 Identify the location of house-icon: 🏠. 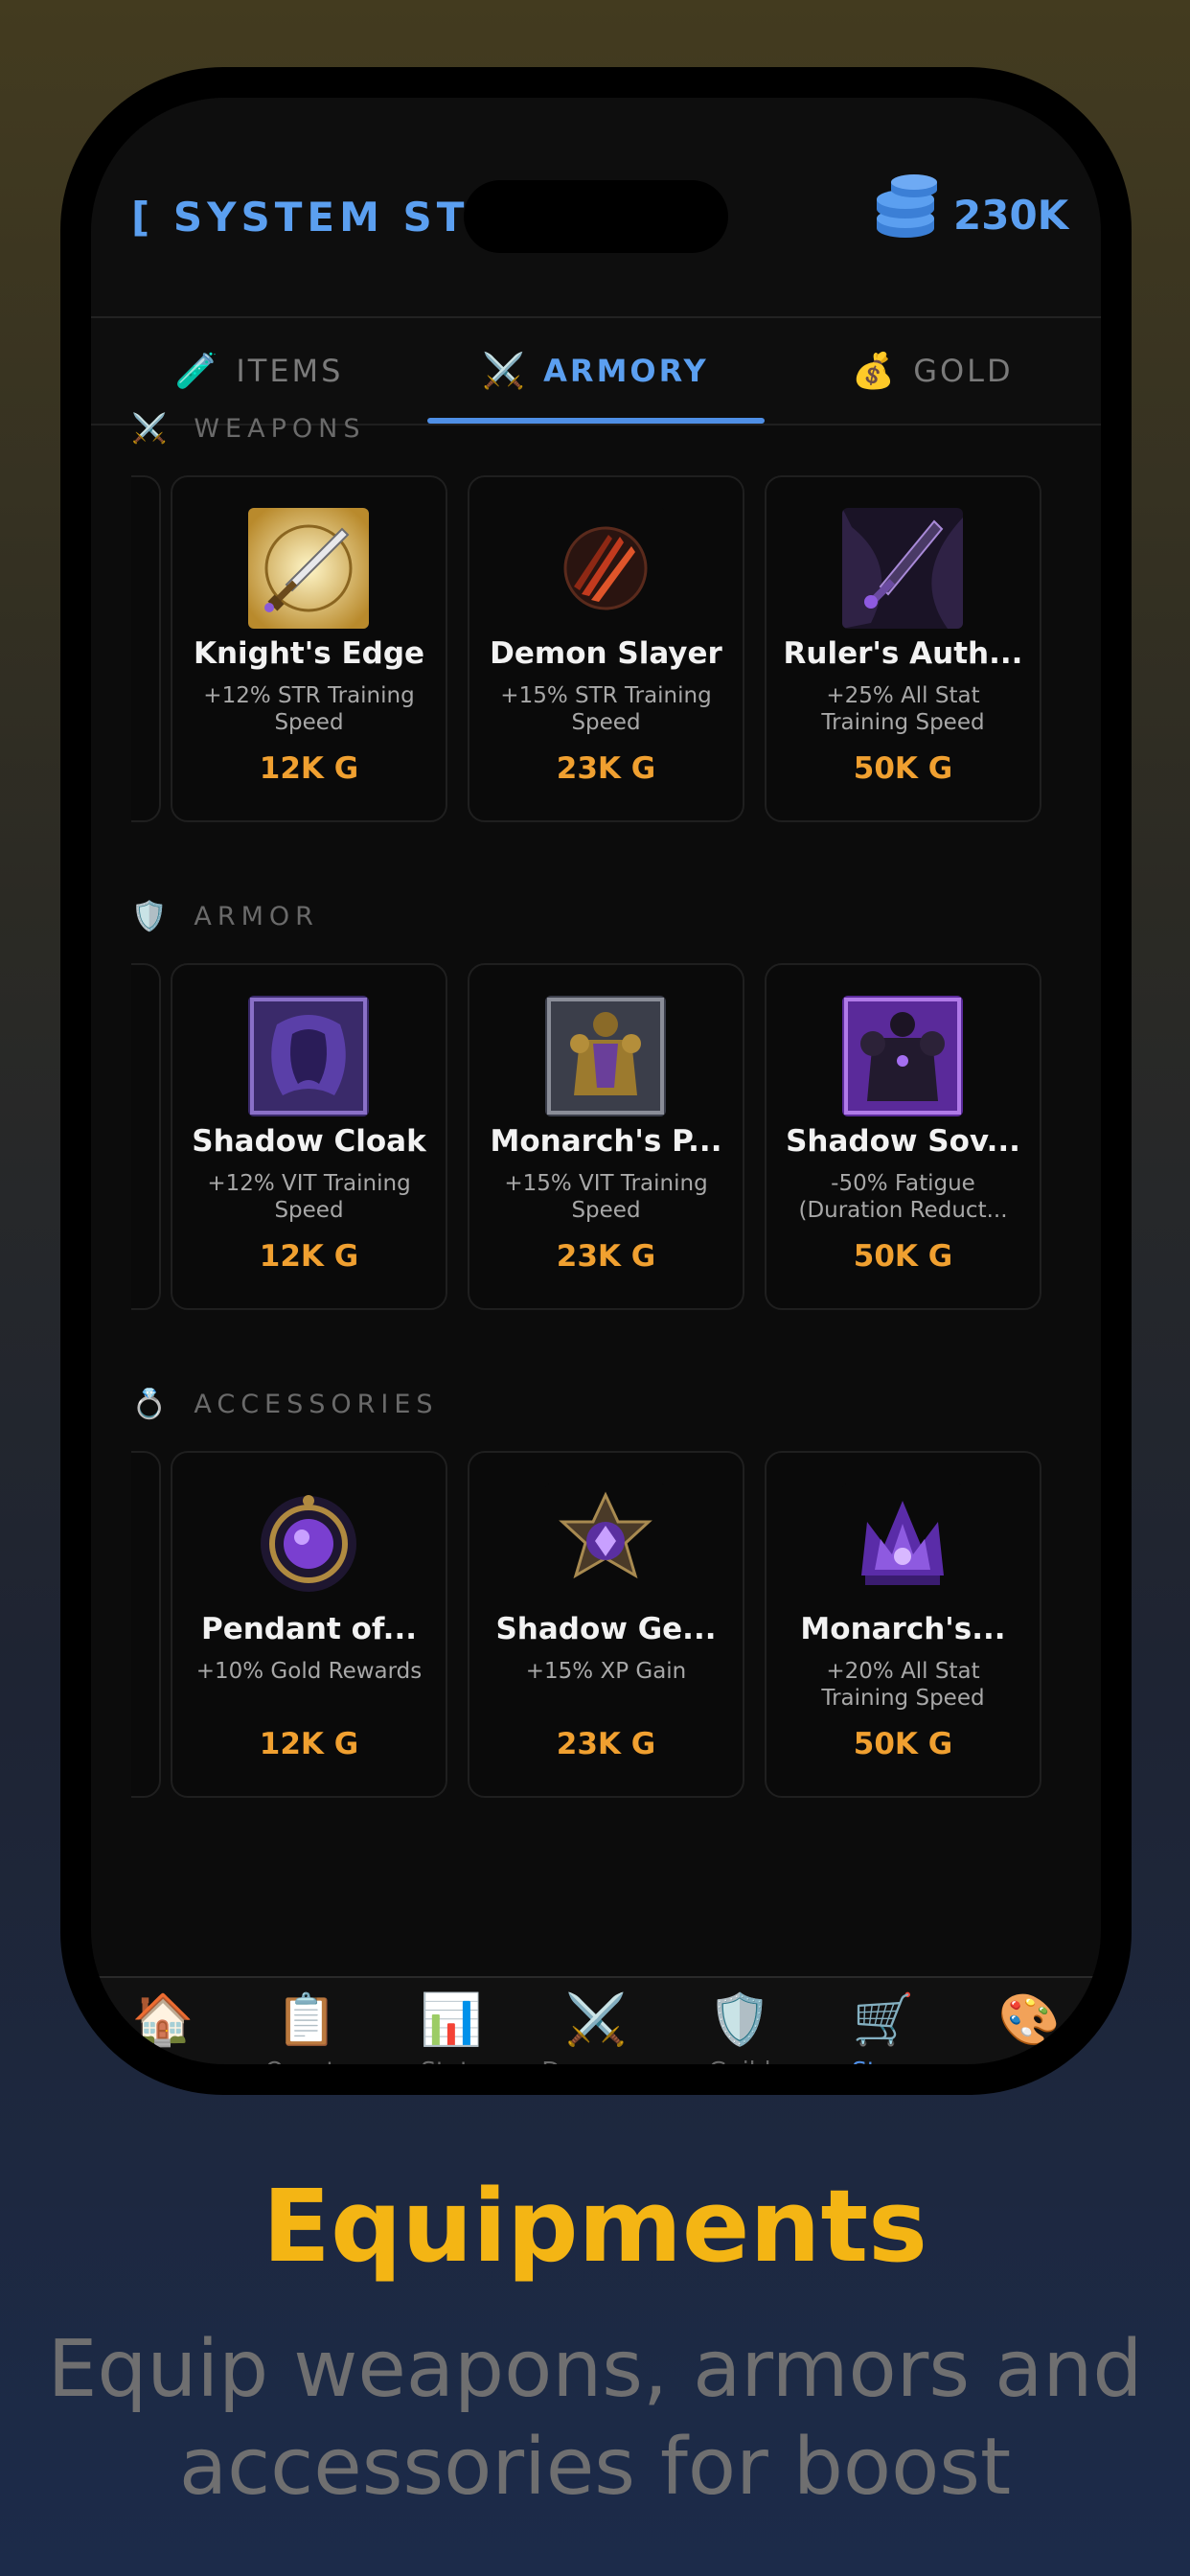
(163, 2020).